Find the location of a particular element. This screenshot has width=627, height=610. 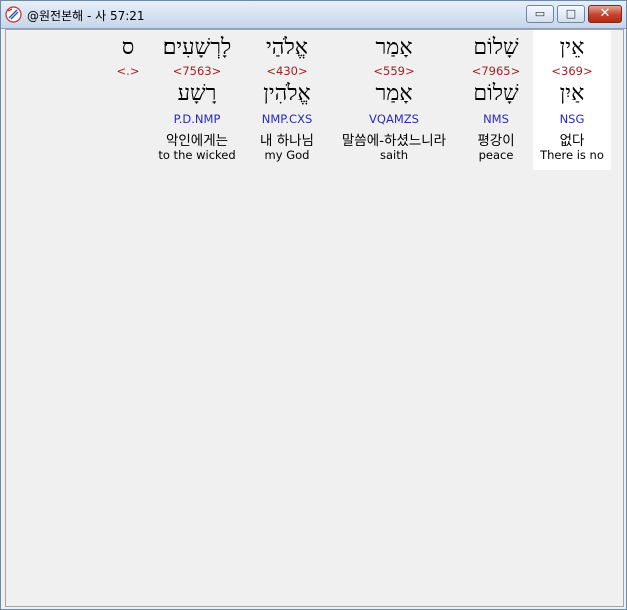

hebrew-word: לָרְשָׁעִים׃ is located at coordinates (197, 47).